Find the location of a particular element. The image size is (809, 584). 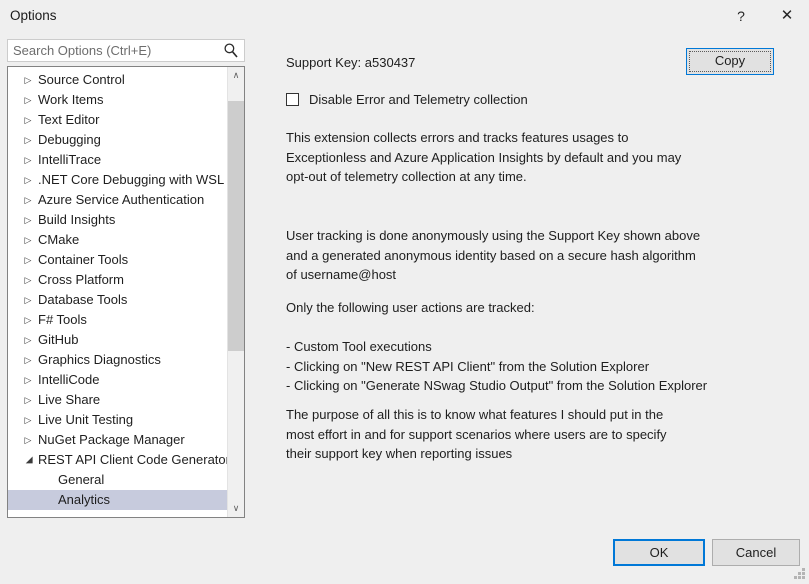

tree-item-label: IntelliCode is located at coordinates (69, 379).